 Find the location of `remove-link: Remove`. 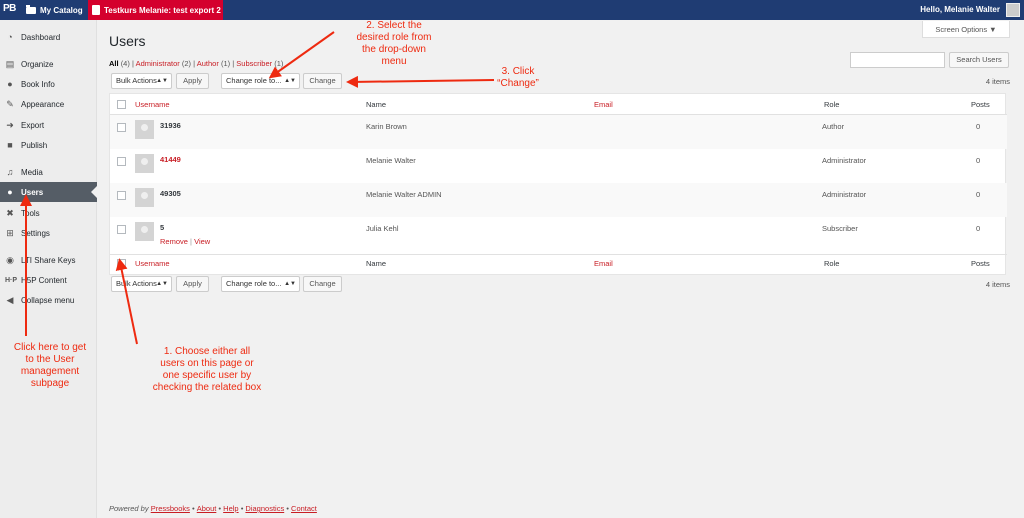

remove-link: Remove is located at coordinates (174, 241).